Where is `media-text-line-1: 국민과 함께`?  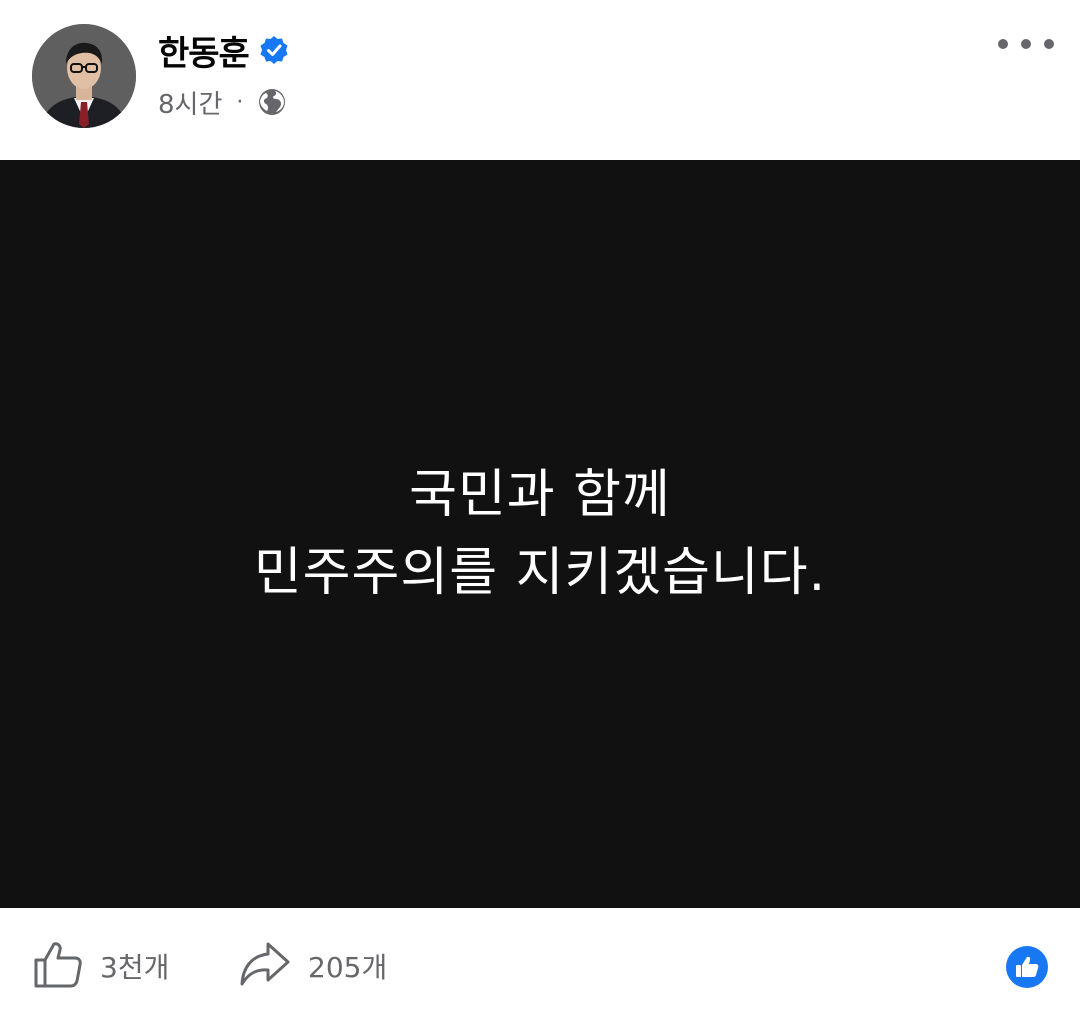 media-text-line-1: 국민과 함께 is located at coordinates (540, 495).